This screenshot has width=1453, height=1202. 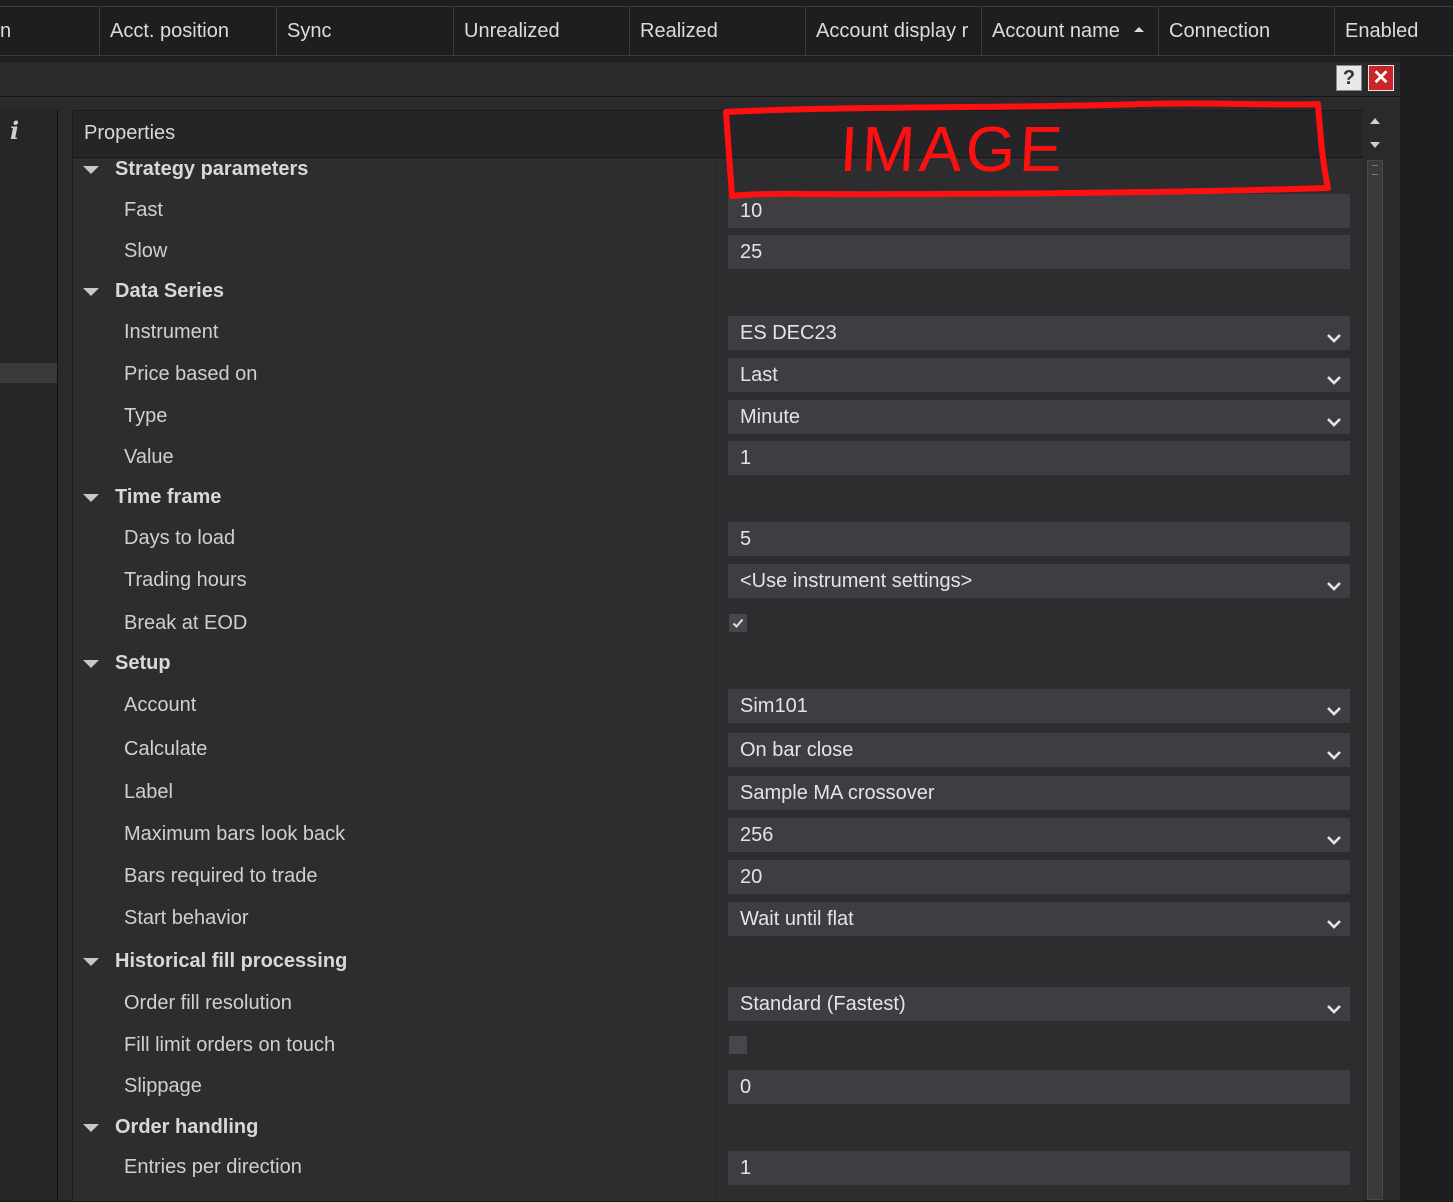 What do you see at coordinates (679, 31) in the screenshot?
I see `column-header-label: Realized` at bounding box center [679, 31].